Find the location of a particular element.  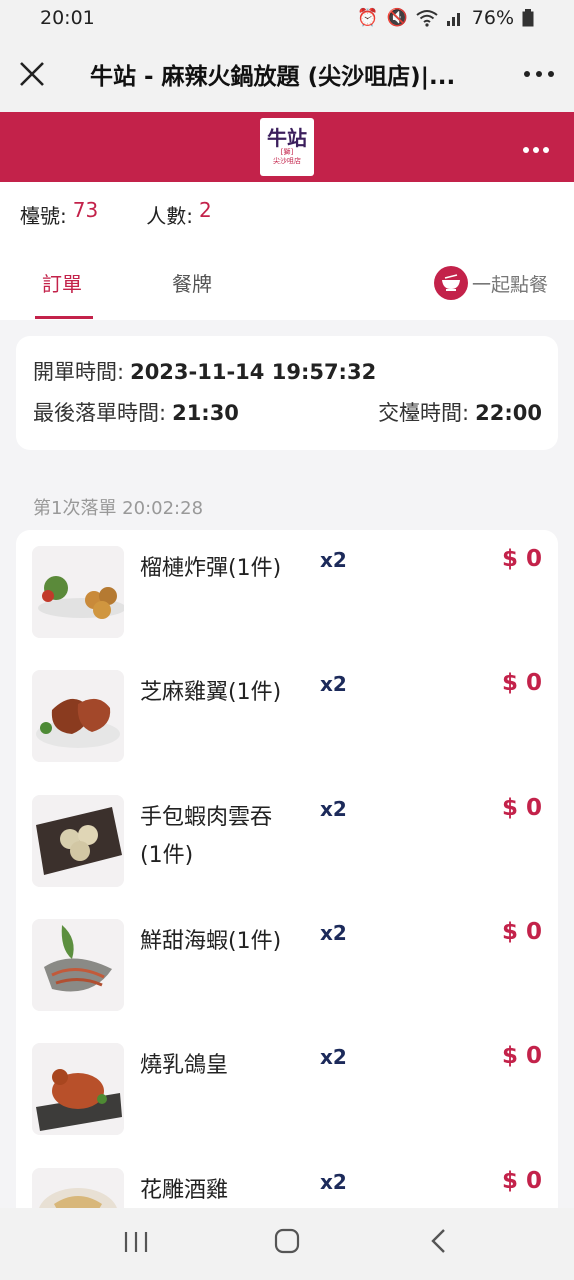

open-time-row: 開單時間: 2023-11-14 19:57:32 is located at coordinates (204, 371).